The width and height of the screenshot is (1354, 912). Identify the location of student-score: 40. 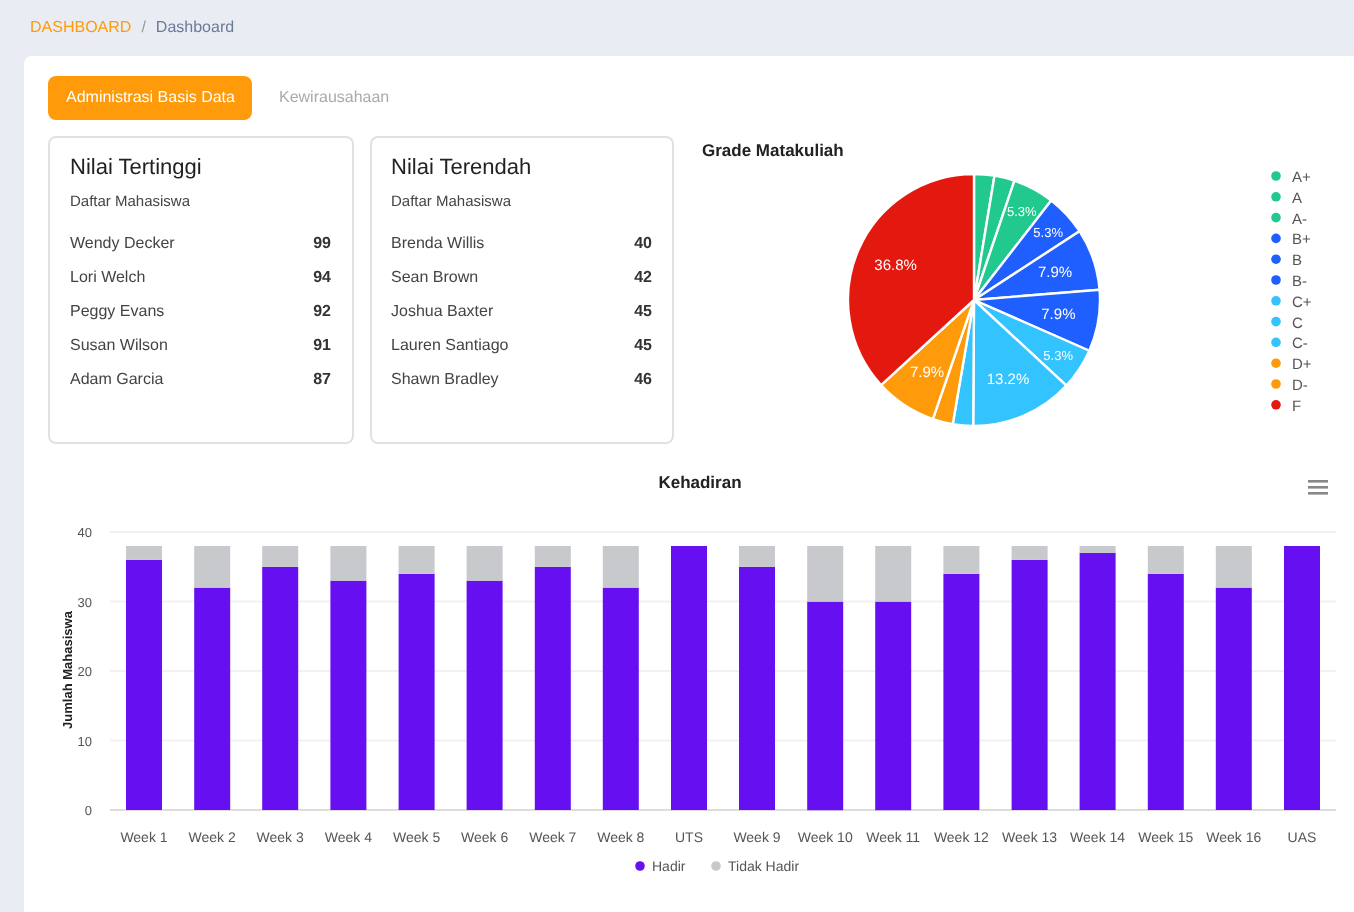
(643, 244).